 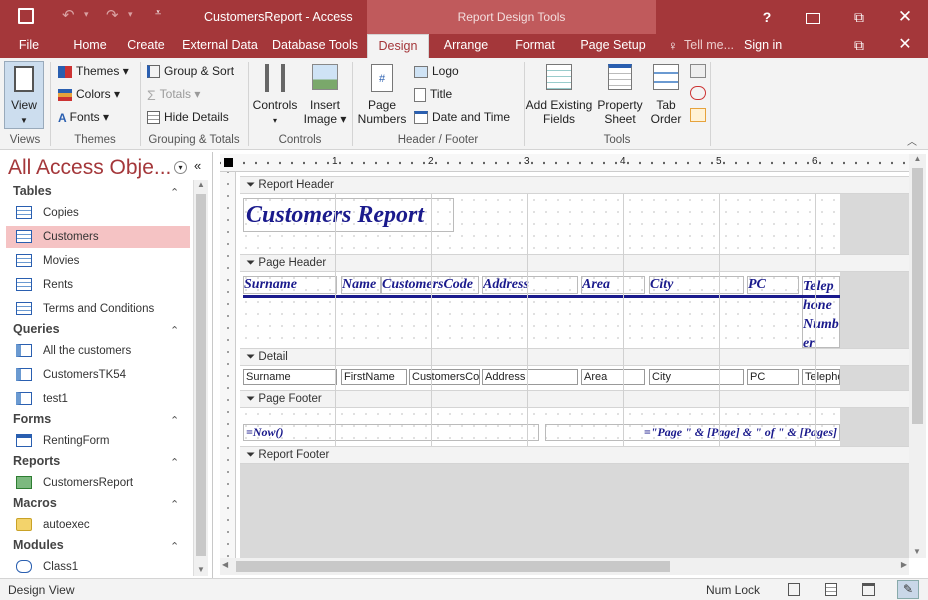 What do you see at coordinates (36, 329) in the screenshot?
I see `nav-group-queries: Queries` at bounding box center [36, 329].